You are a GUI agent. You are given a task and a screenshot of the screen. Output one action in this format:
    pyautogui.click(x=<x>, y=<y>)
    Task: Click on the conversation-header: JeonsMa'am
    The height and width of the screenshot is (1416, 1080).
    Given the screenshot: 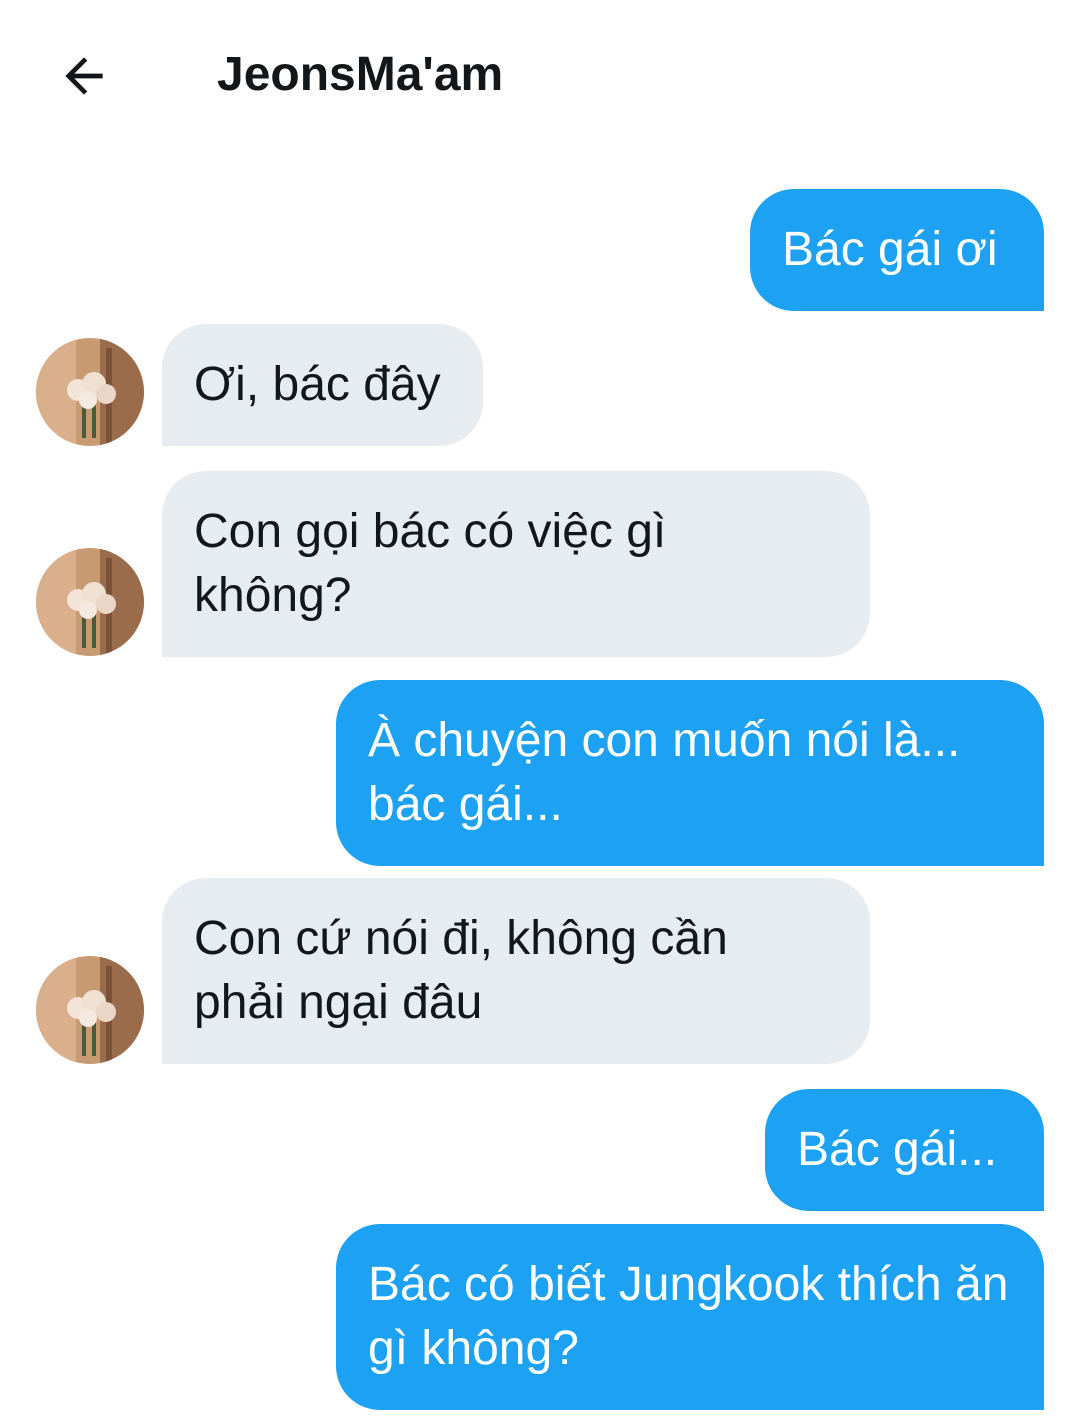 What is the action you would take?
    pyautogui.click(x=540, y=75)
    